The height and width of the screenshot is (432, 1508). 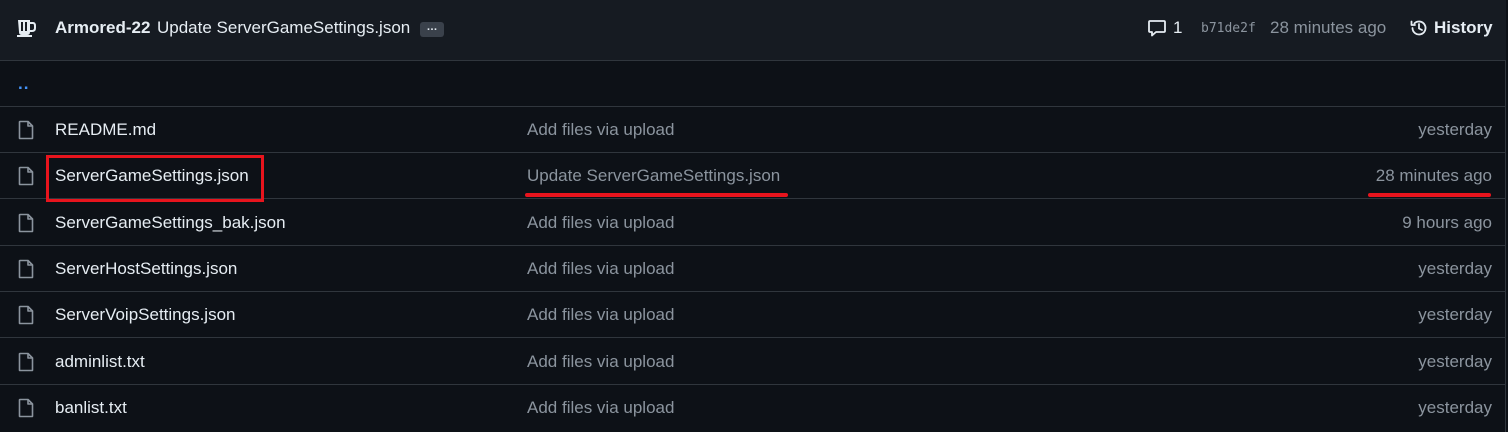 I want to click on comment-icon, so click(x=1157, y=28).